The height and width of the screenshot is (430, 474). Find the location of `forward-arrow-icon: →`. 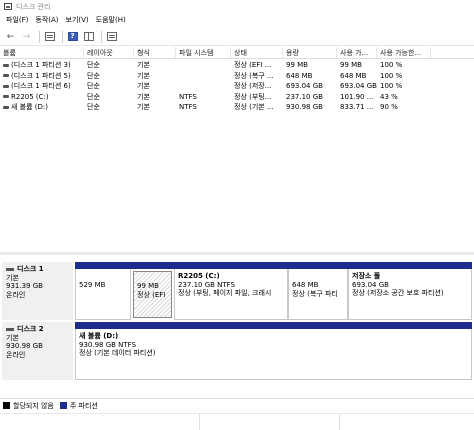

forward-arrow-icon: → is located at coordinates (26, 36).